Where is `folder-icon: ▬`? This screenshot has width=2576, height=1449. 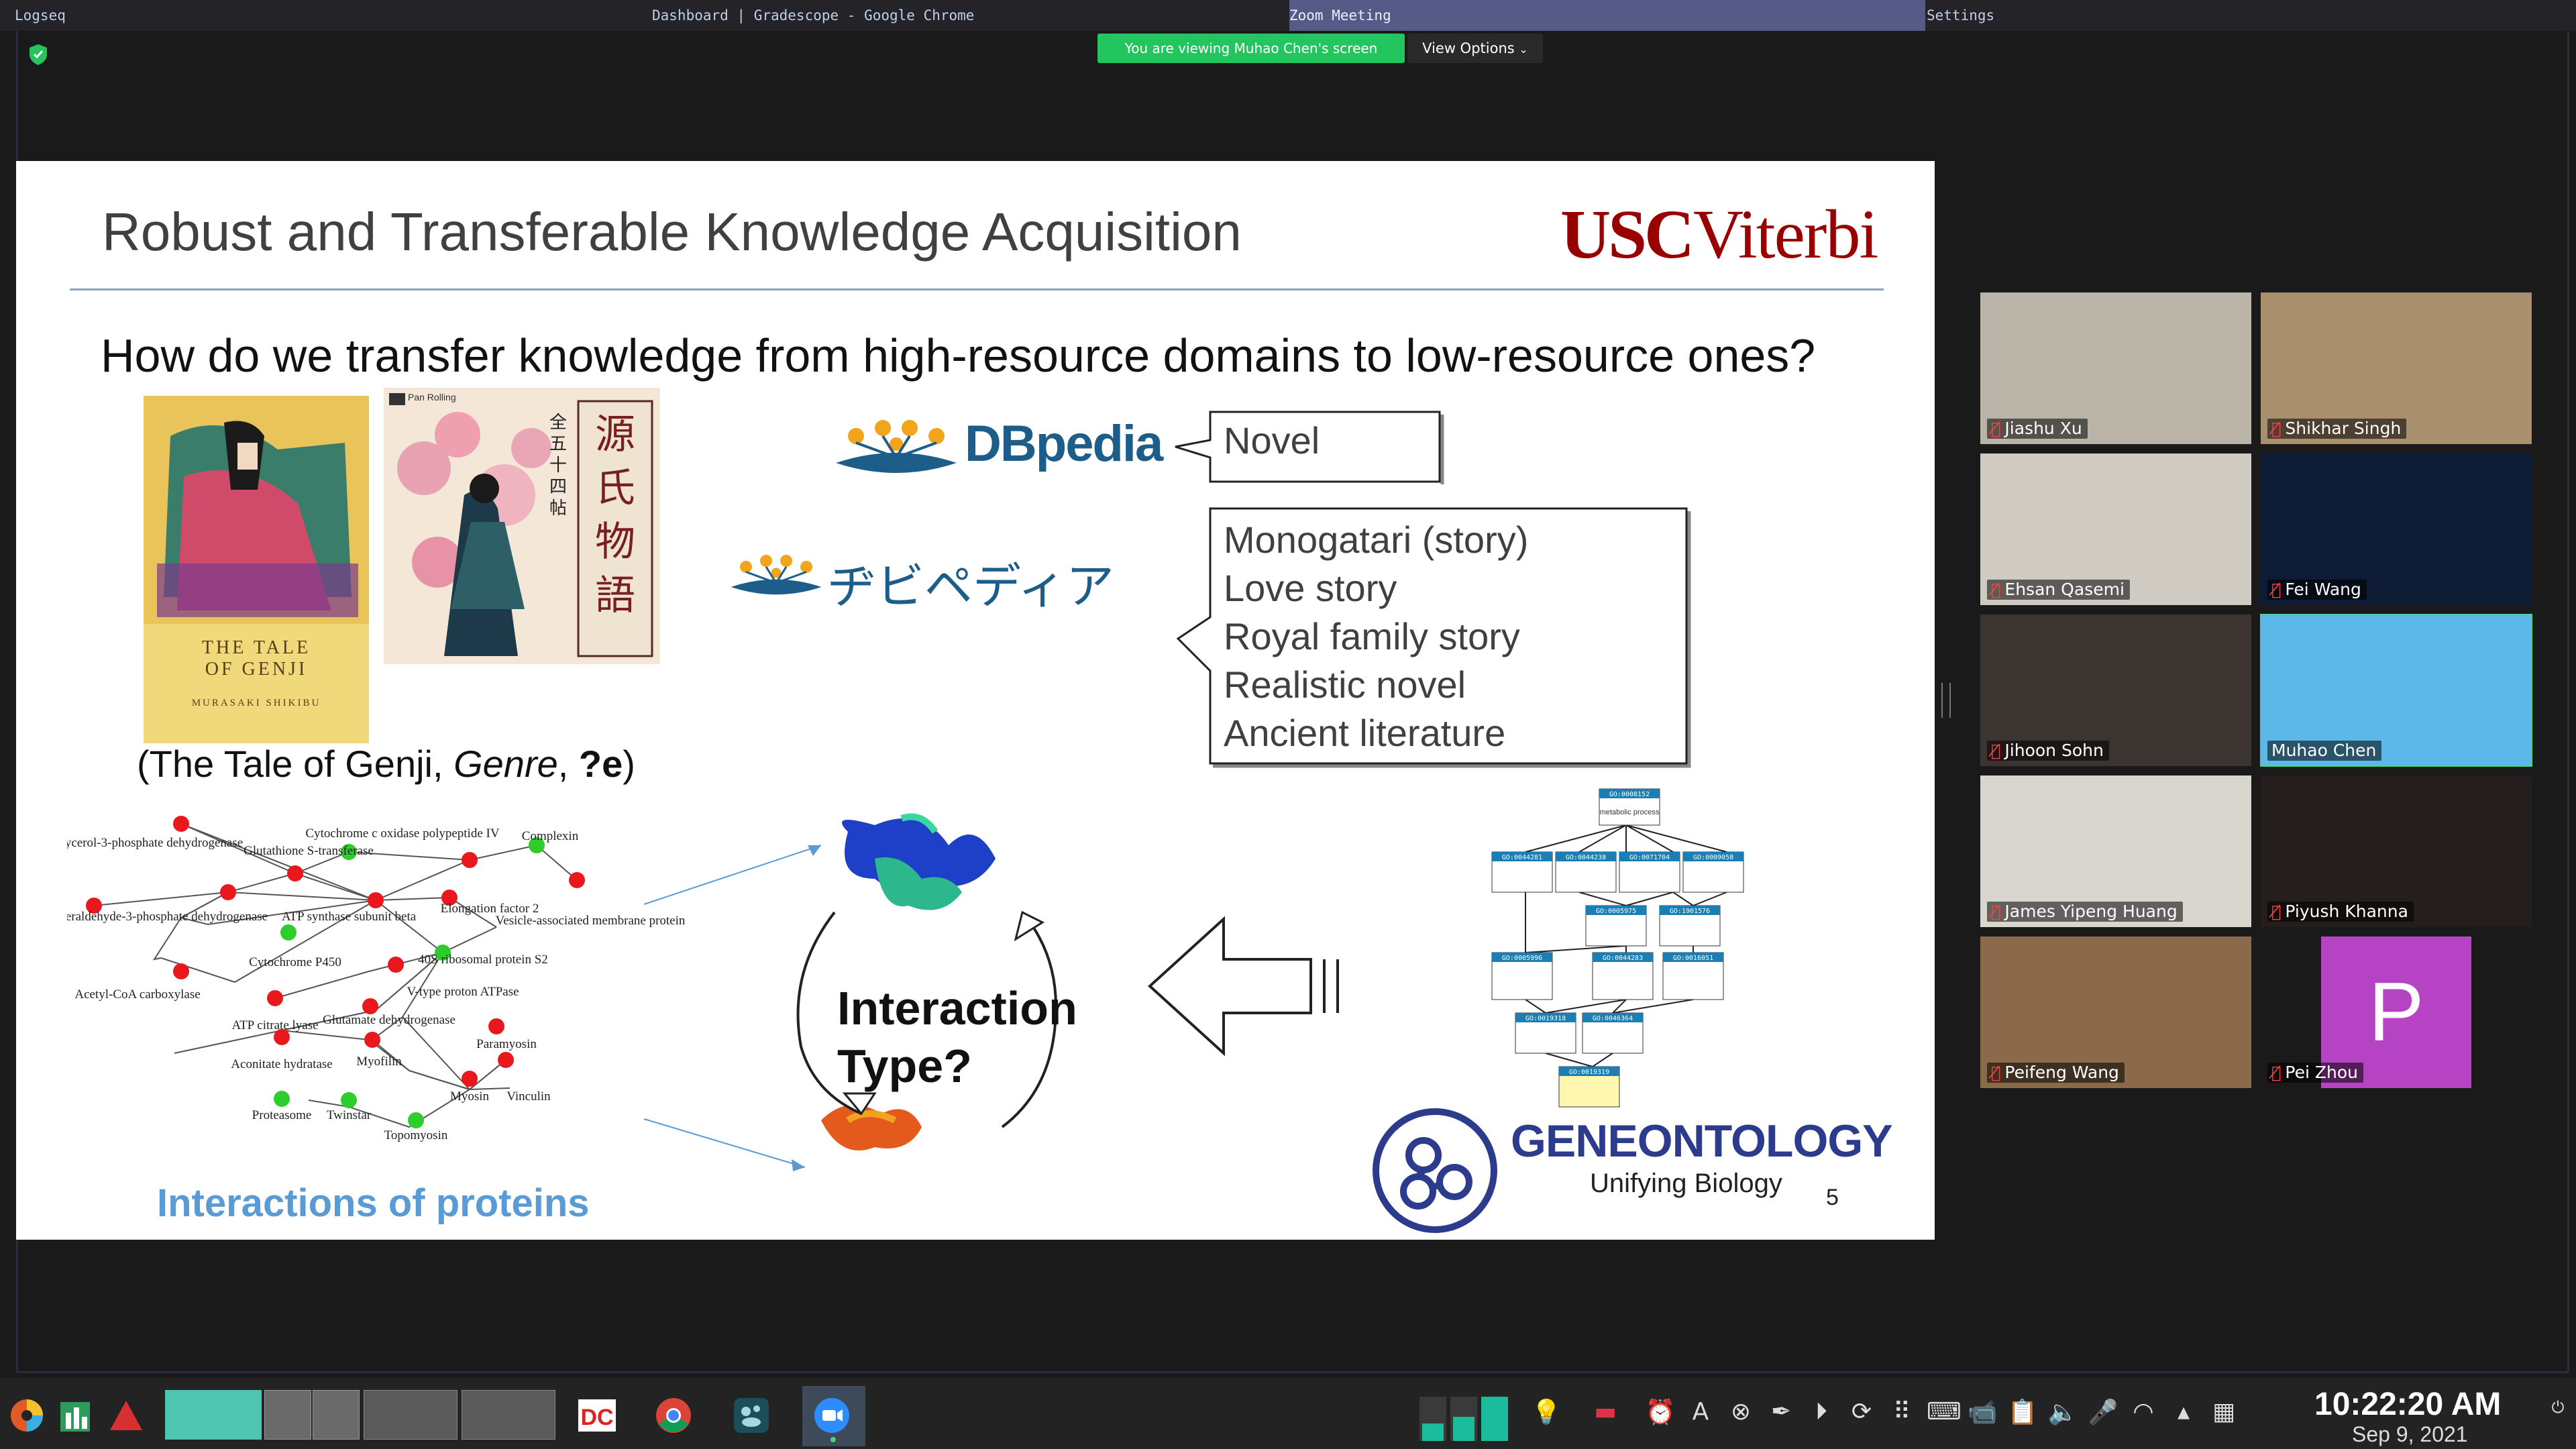 folder-icon: ▬ is located at coordinates (1605, 1412).